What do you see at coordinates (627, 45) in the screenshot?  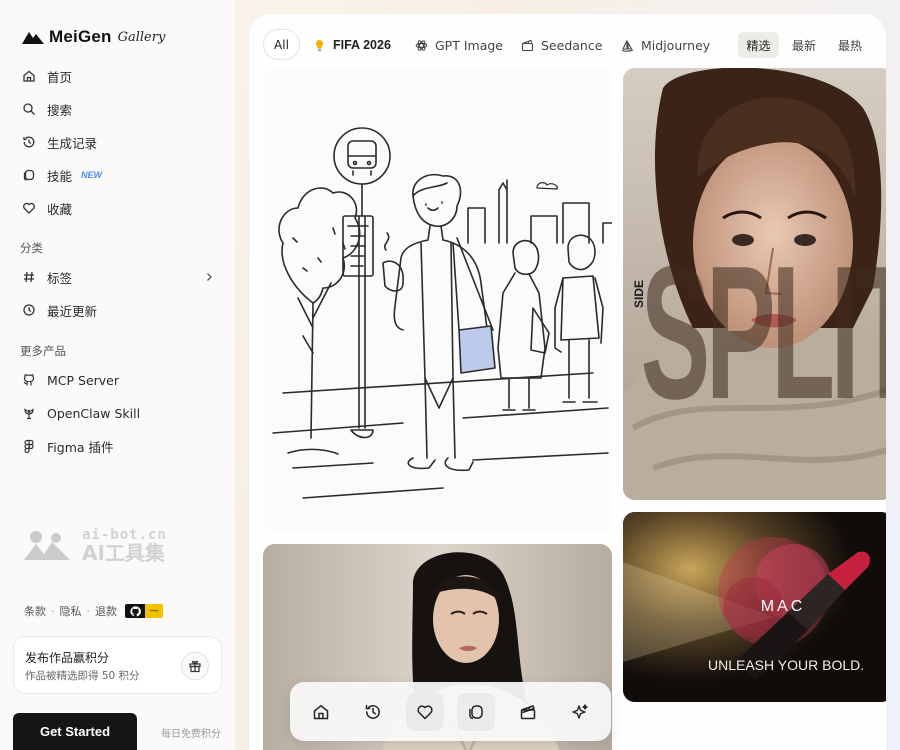 I see `midjourney-icon` at bounding box center [627, 45].